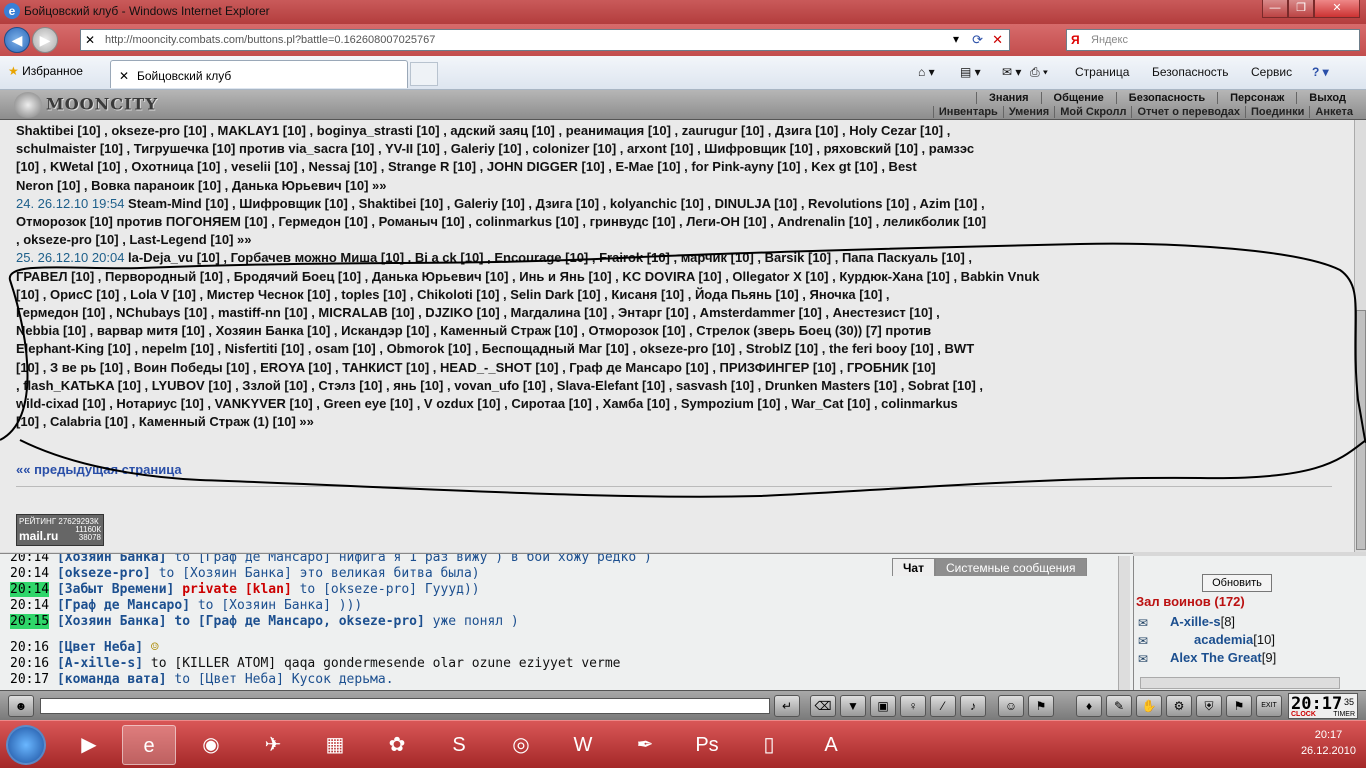 This screenshot has width=1366, height=768. Describe the element at coordinates (997, 40) in the screenshot. I see `stop-icon: ✕` at that location.